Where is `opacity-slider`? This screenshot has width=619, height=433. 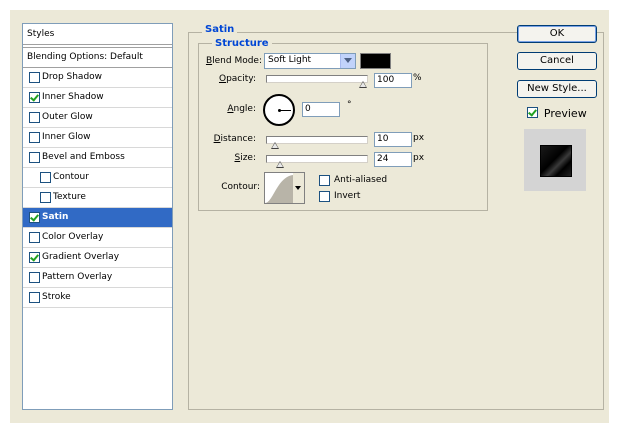 opacity-slider is located at coordinates (317, 81).